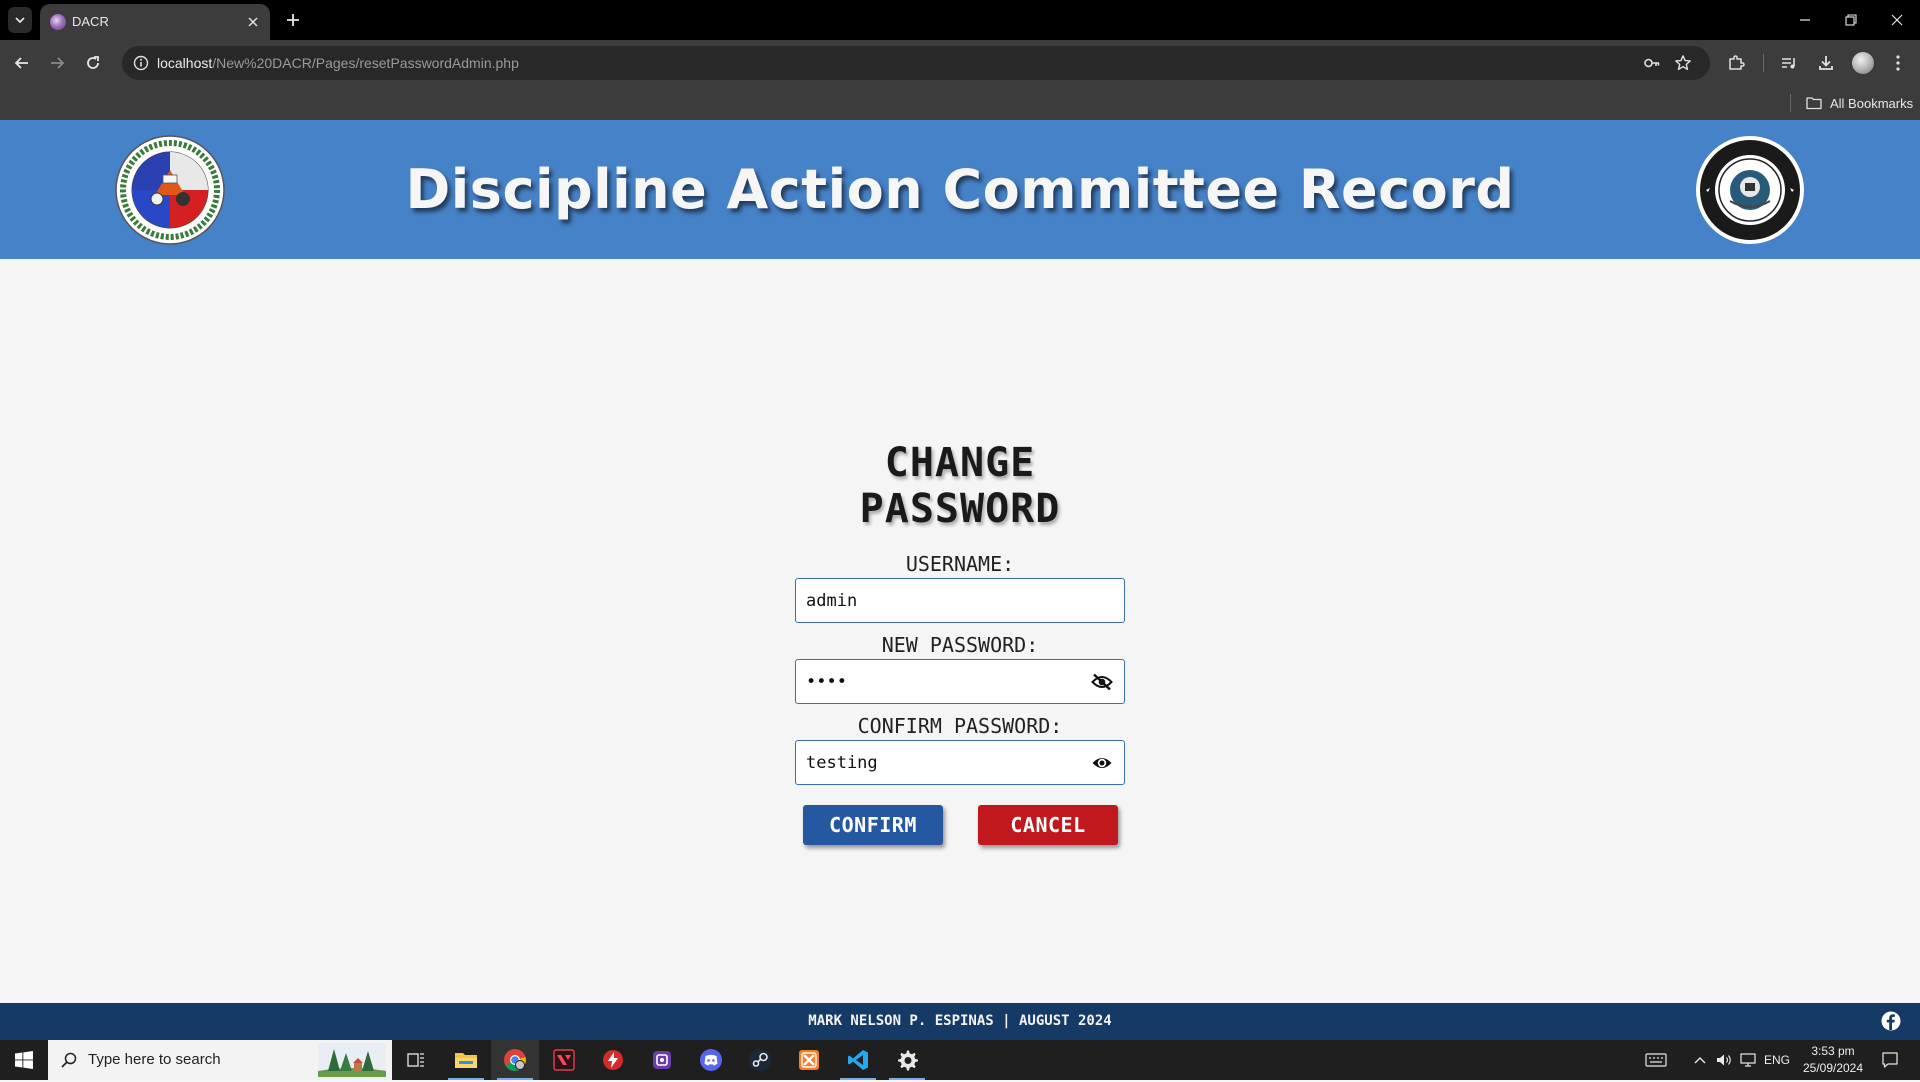 This screenshot has width=1920, height=1082. What do you see at coordinates (1833, 1068) in the screenshot?
I see `clock-date: 25/09/2024` at bounding box center [1833, 1068].